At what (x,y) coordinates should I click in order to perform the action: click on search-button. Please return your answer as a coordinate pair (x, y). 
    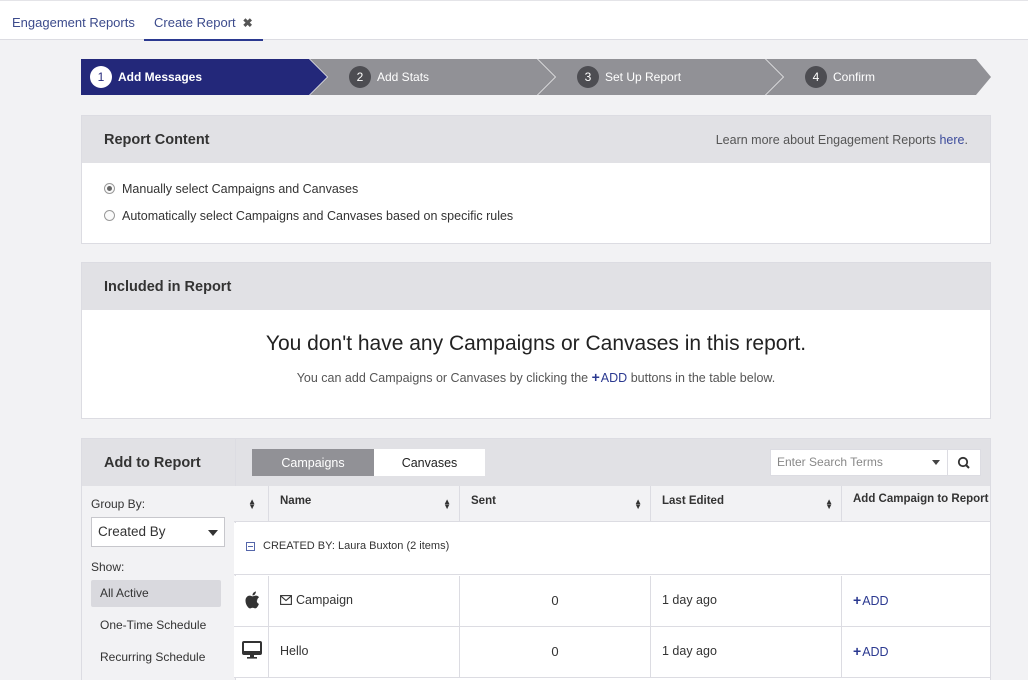
    Looking at the image, I should click on (964, 462).